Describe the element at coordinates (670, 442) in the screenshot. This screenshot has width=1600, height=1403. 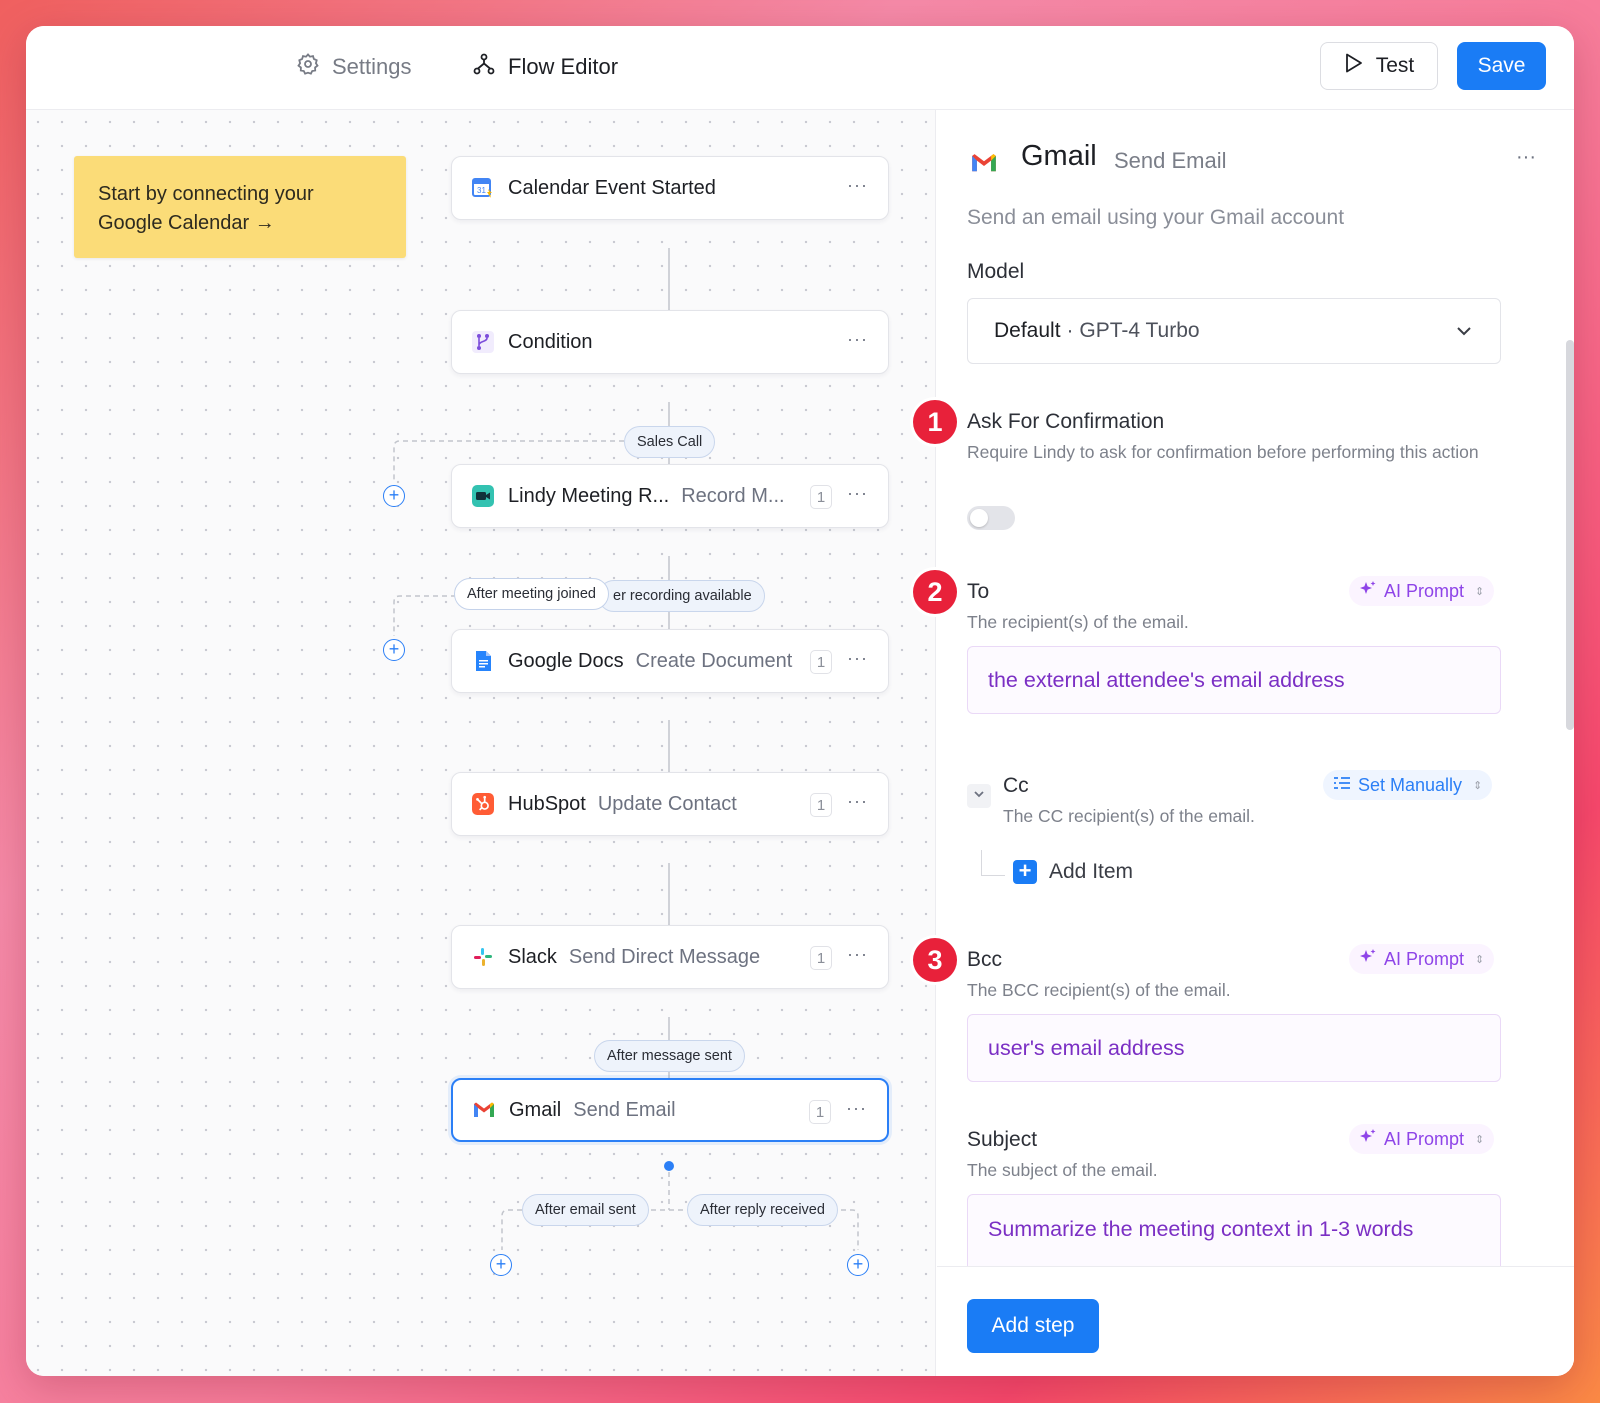
I see `branch-label-sales-call: Sales Call` at that location.